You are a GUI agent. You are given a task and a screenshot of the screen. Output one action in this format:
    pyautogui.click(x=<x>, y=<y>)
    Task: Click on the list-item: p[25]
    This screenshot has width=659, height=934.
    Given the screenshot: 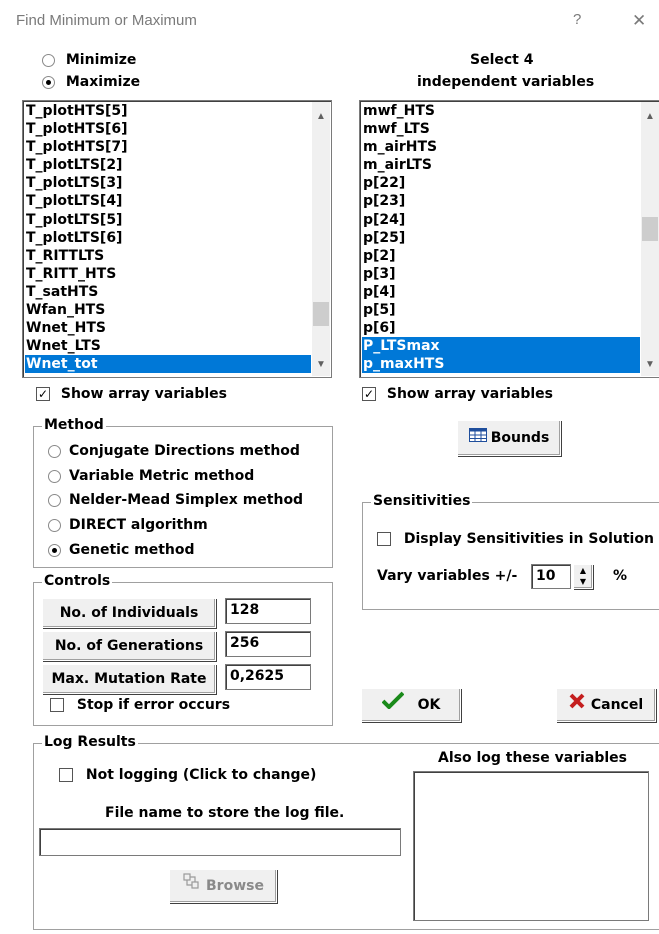 What is the action you would take?
    pyautogui.click(x=501, y=238)
    